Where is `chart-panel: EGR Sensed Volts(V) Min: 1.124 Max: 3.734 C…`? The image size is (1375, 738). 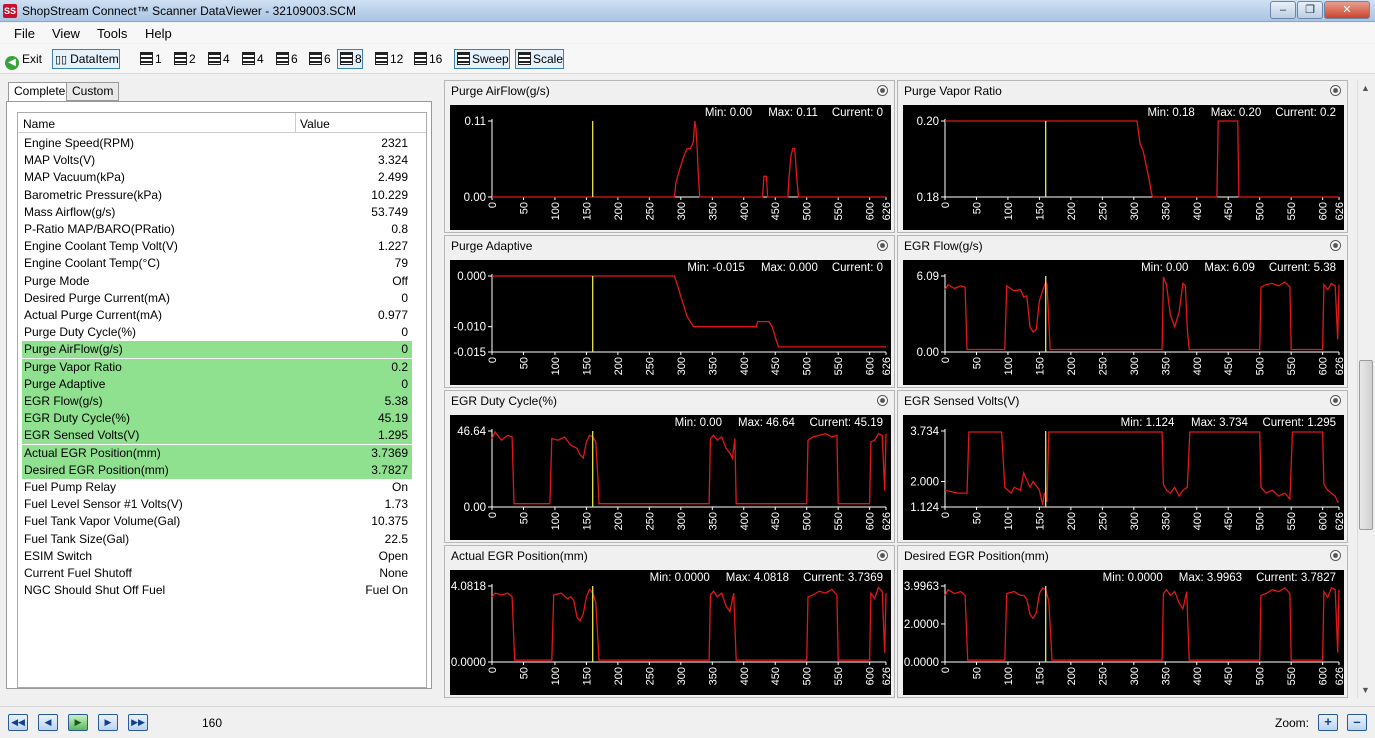 chart-panel: EGR Sensed Volts(V) Min: 1.124 Max: 3.734 C… is located at coordinates (1122, 466).